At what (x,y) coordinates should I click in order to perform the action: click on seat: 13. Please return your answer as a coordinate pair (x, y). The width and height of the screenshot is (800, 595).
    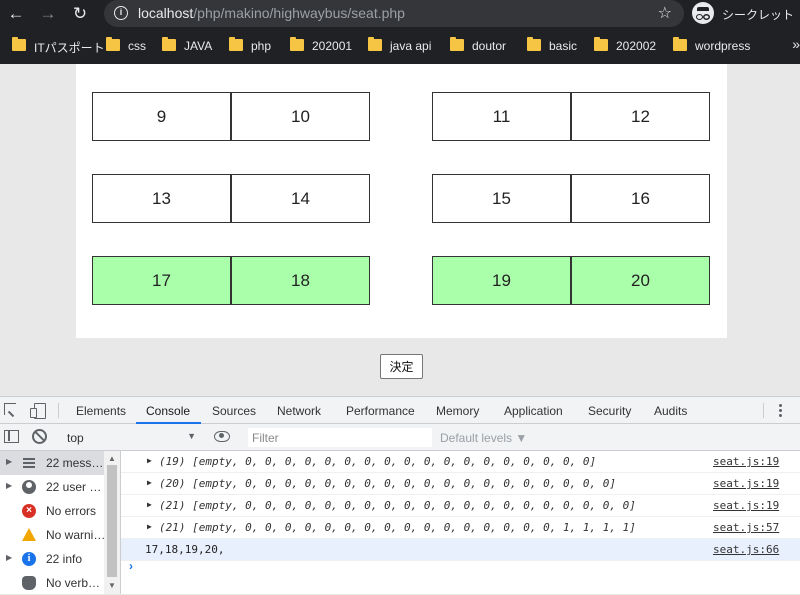
    Looking at the image, I should click on (161, 198).